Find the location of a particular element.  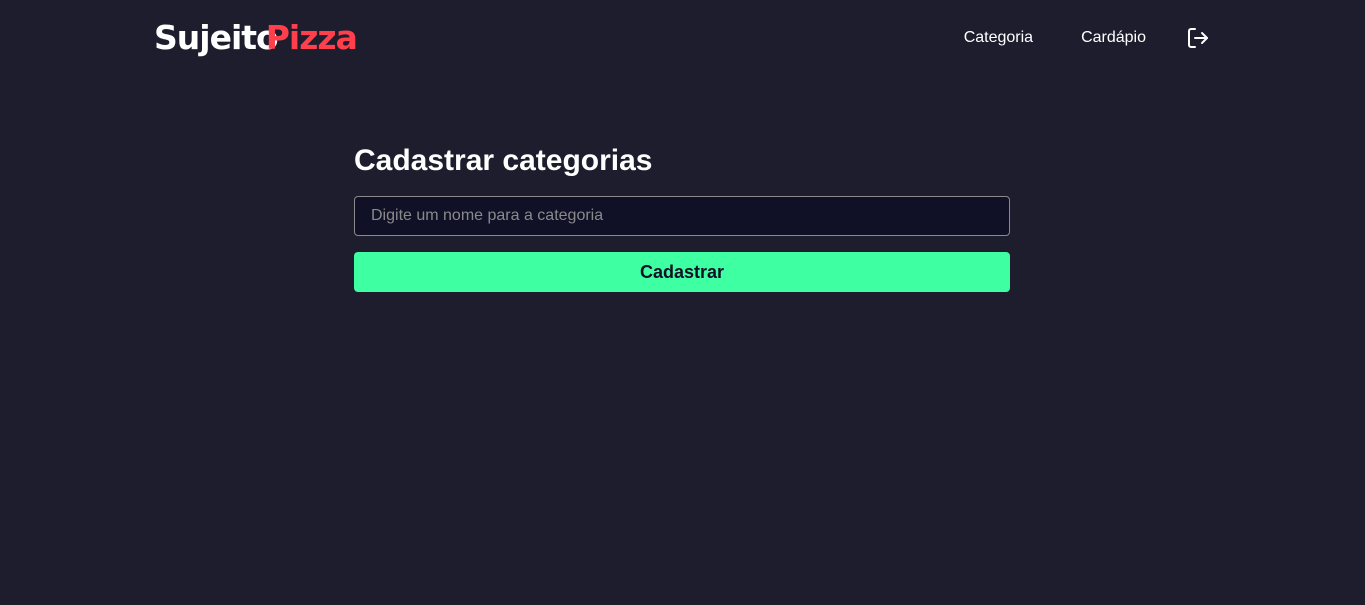

main-nav: Categoria Cardápio is located at coordinates (1087, 38).